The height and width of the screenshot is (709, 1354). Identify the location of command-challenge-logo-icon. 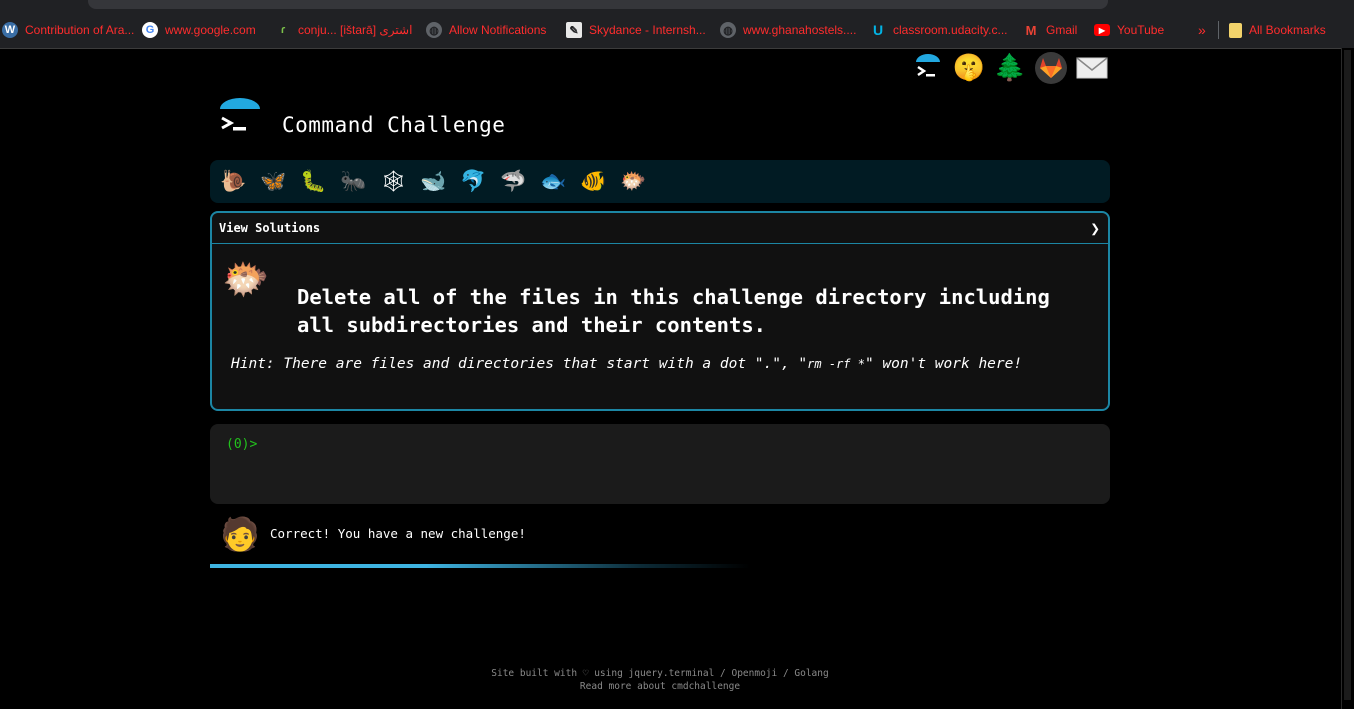
(240, 120).